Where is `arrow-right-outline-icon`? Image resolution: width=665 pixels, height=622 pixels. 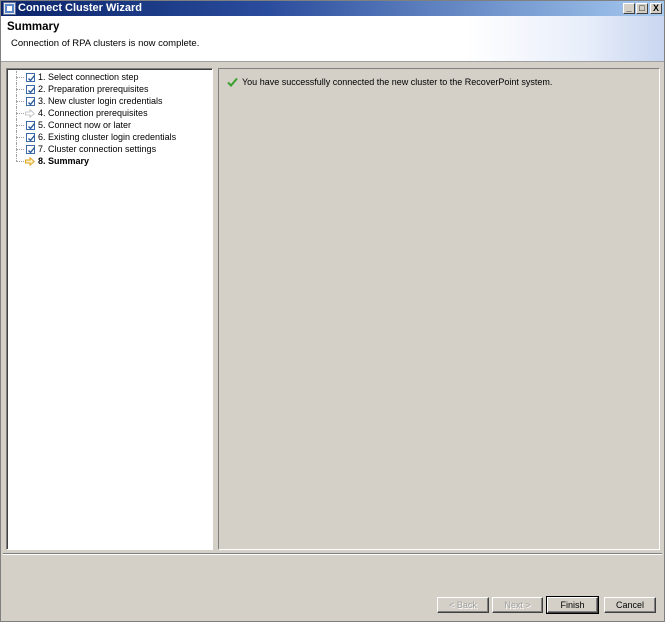
arrow-right-outline-icon is located at coordinates (30, 113).